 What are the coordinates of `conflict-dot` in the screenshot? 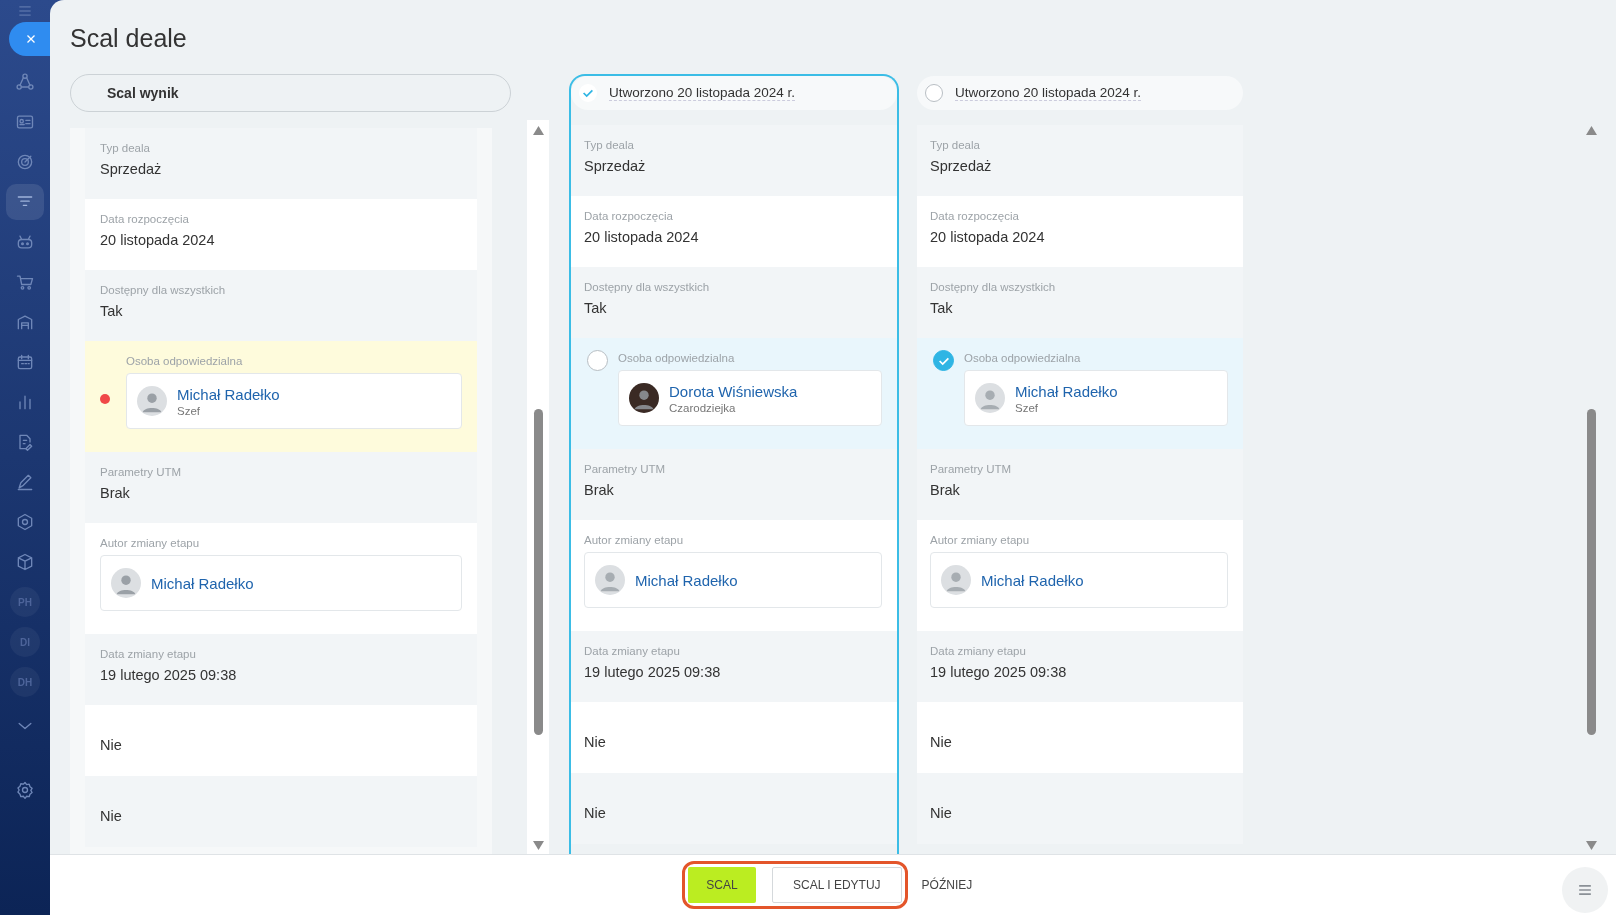 It's located at (105, 399).